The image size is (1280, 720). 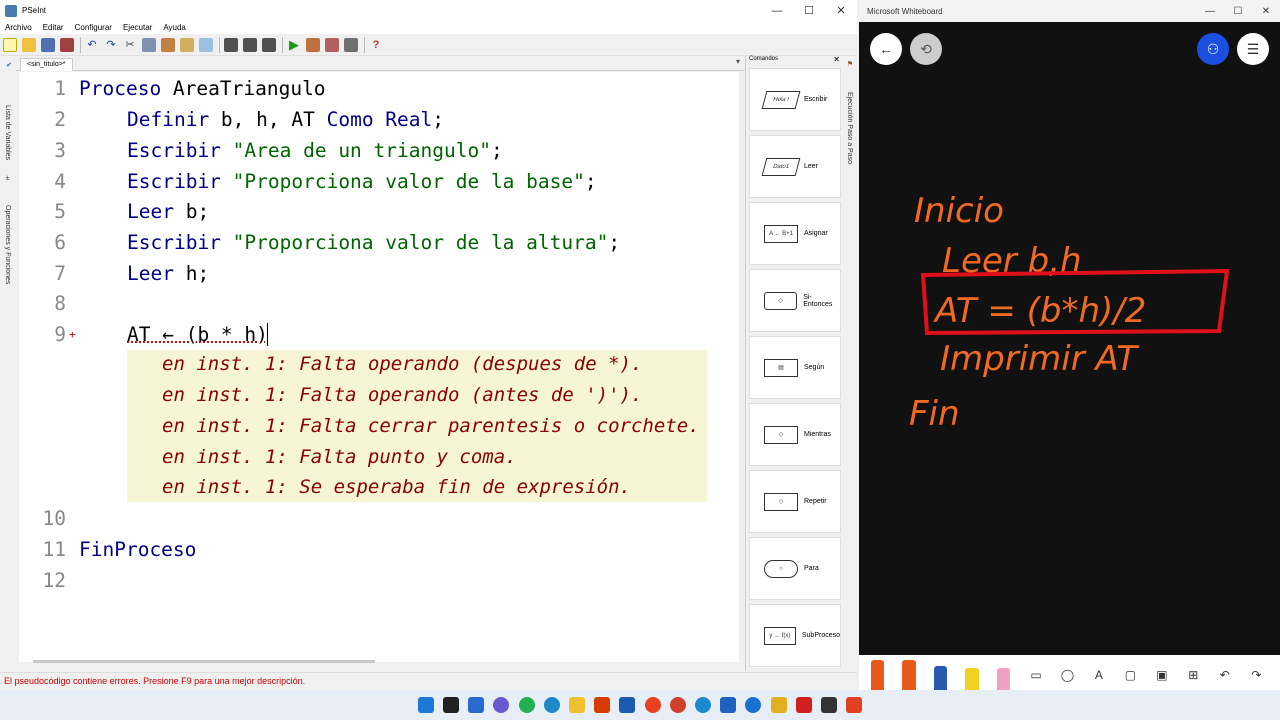 I want to click on pseint-taskbar-icon, so click(x=778, y=705).